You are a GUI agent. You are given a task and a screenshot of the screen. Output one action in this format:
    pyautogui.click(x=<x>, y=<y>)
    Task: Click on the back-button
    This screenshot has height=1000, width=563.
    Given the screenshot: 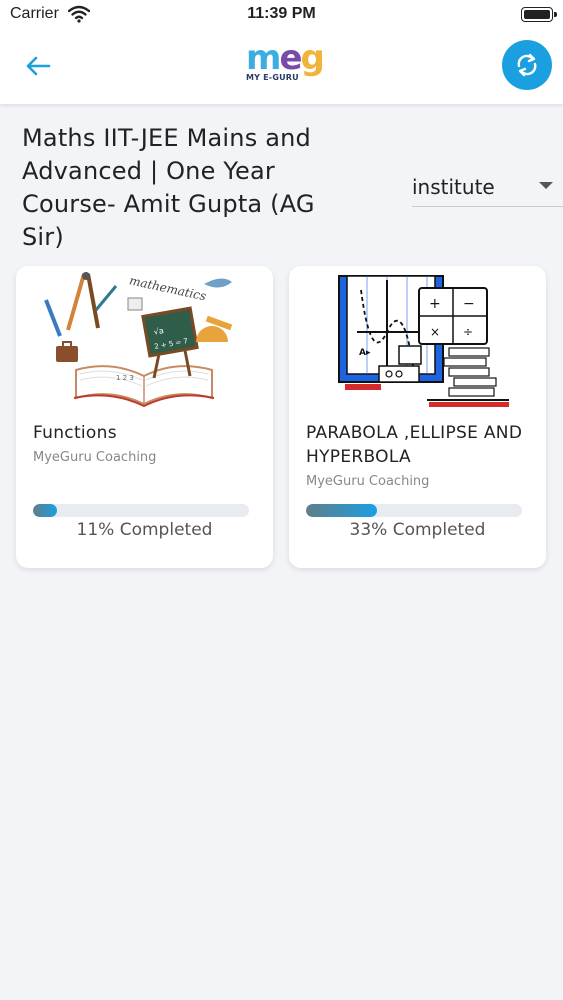 What is the action you would take?
    pyautogui.click(x=38, y=66)
    